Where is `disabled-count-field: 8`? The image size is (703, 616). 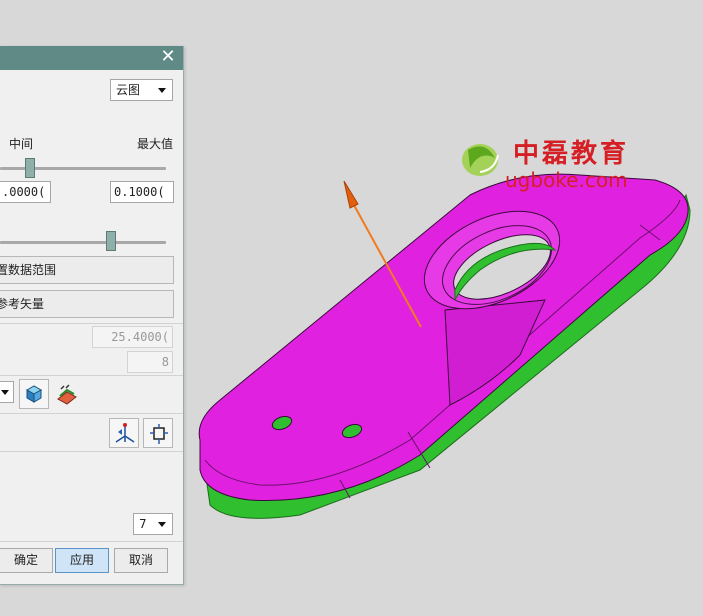
disabled-count-field: 8 is located at coordinates (150, 362).